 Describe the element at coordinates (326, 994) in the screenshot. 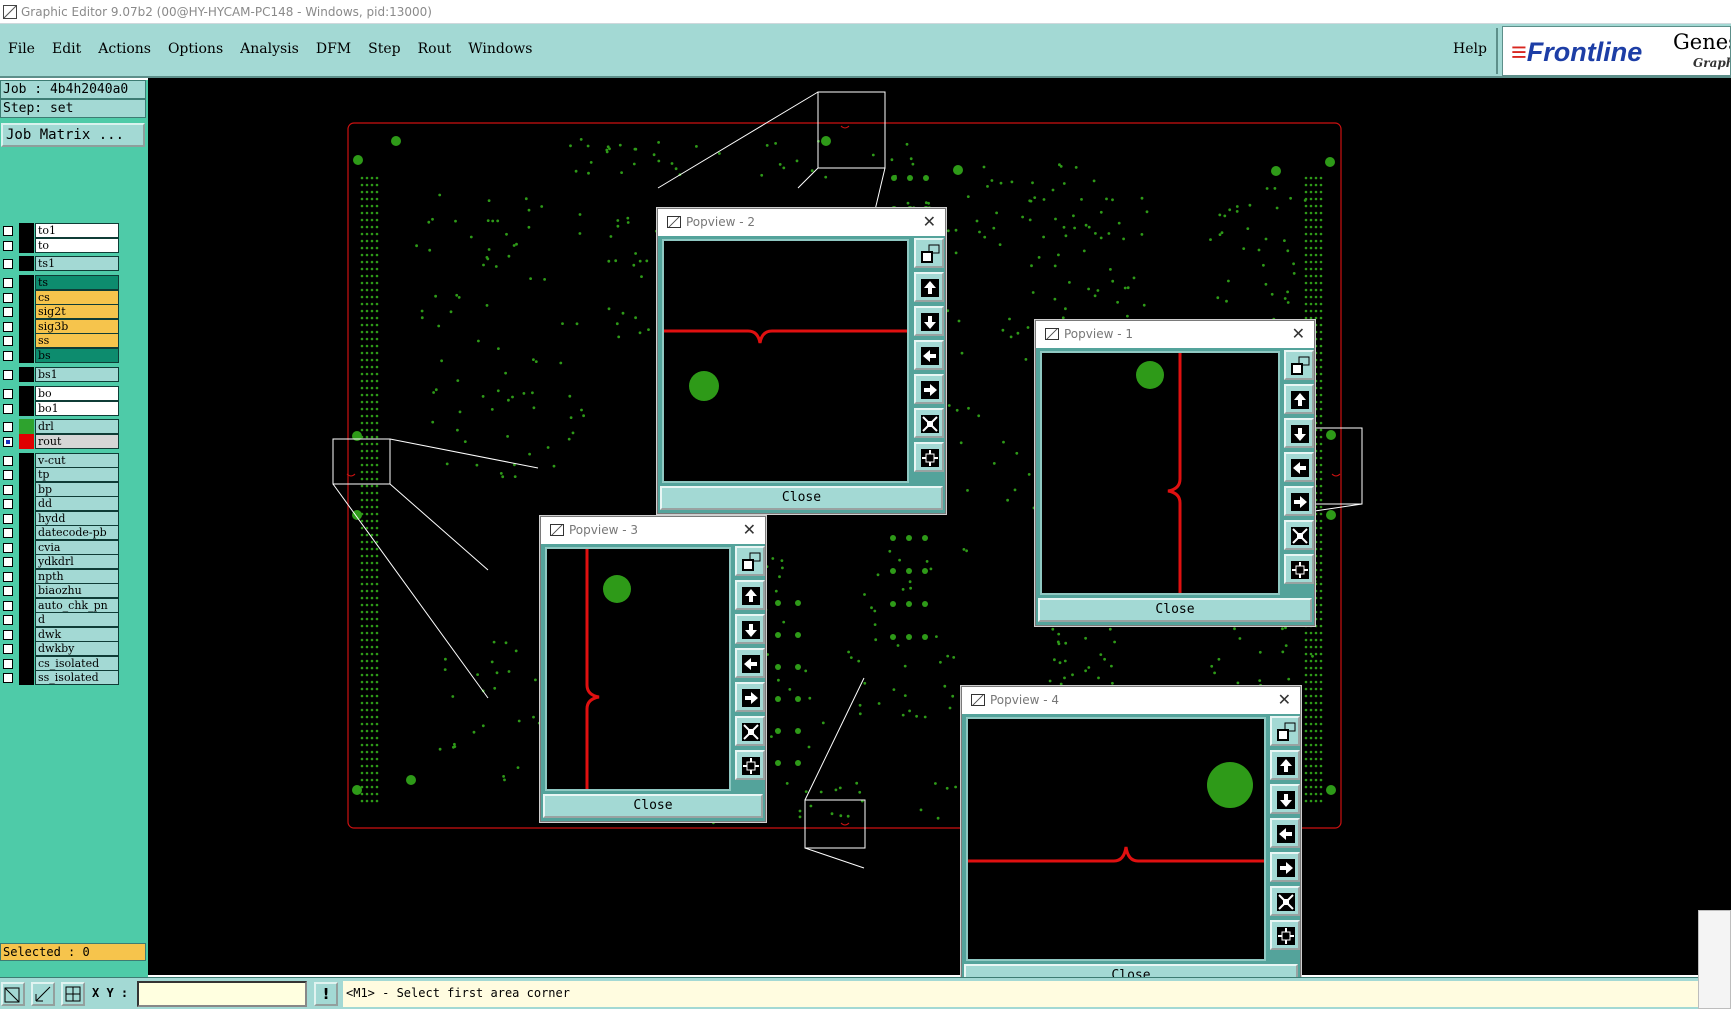

I see `warning-button: !` at that location.